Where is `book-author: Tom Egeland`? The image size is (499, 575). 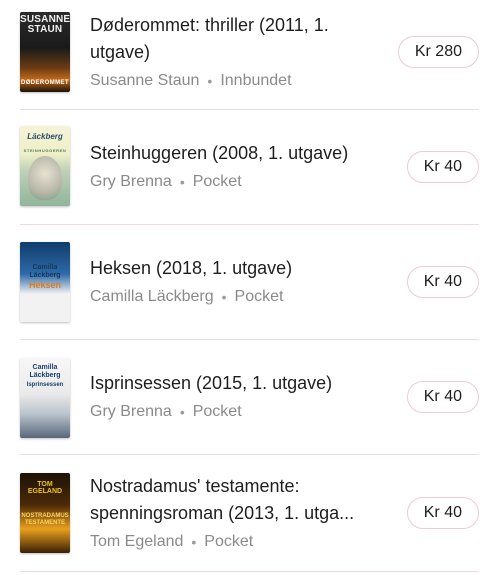
book-author: Tom Egeland is located at coordinates (137, 541).